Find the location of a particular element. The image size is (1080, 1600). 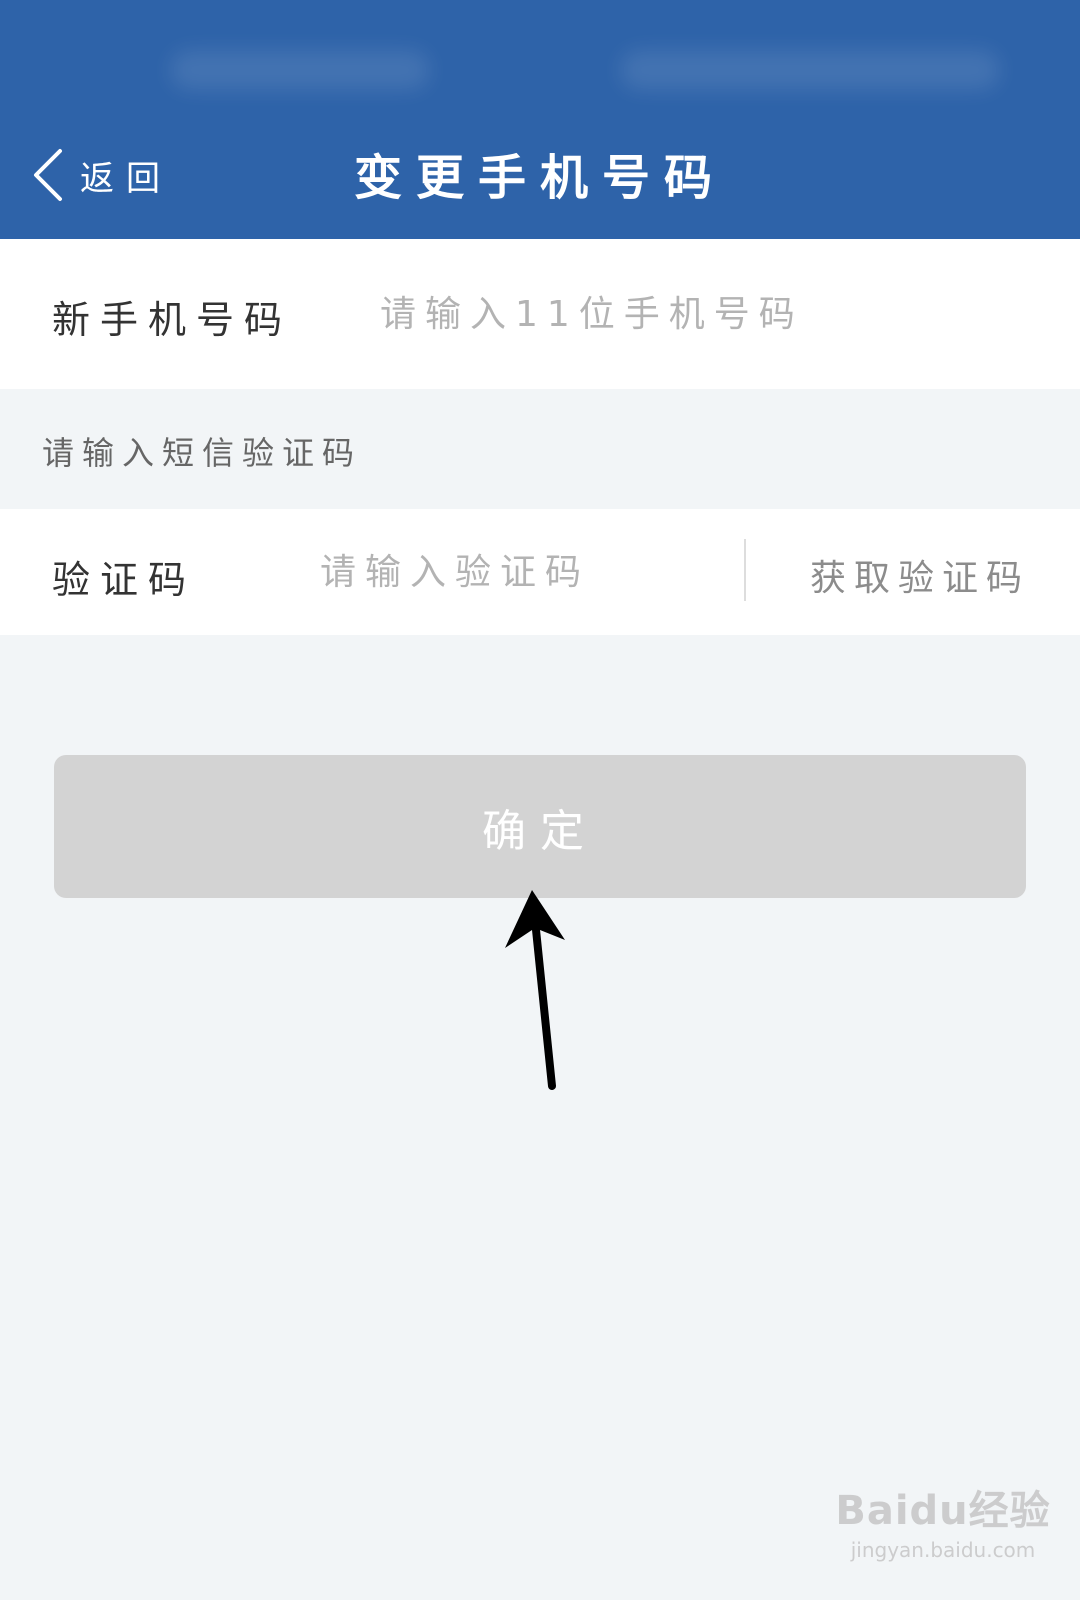

new-phone-label: 新手机号码 is located at coordinates (172, 320).